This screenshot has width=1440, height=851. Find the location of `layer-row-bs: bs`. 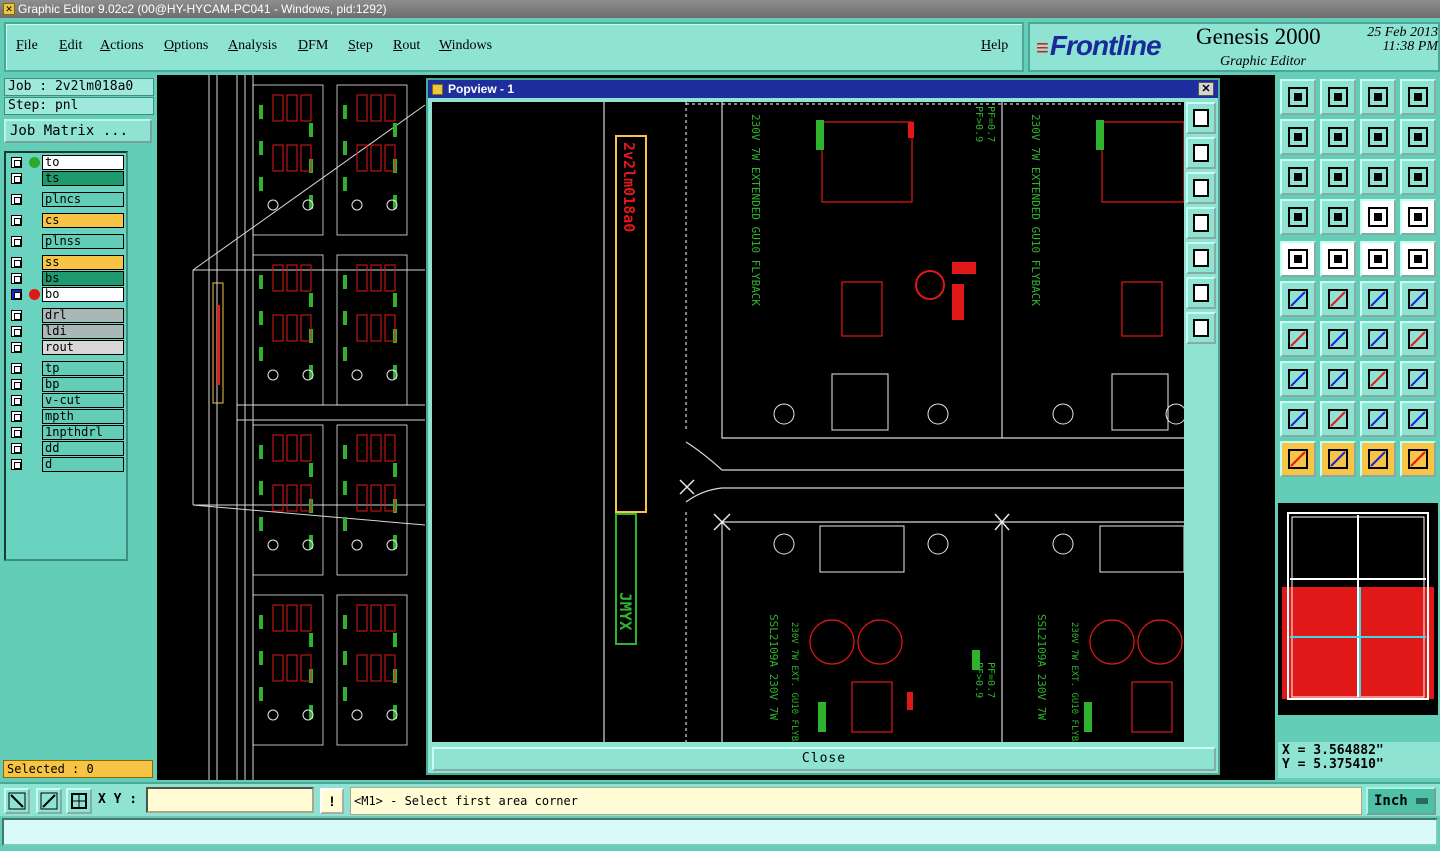

layer-row-bs: bs is located at coordinates (66, 278).